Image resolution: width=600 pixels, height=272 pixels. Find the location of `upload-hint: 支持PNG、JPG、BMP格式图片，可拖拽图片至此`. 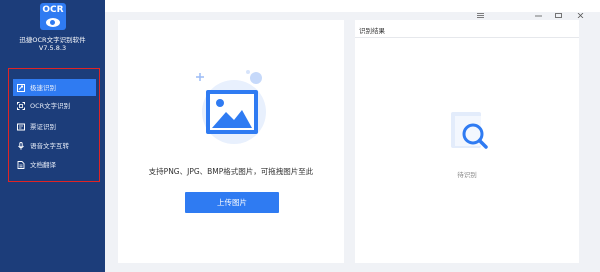

upload-hint: 支持PNG、JPG、BMP格式图片，可拖拽图片至此 is located at coordinates (231, 171).